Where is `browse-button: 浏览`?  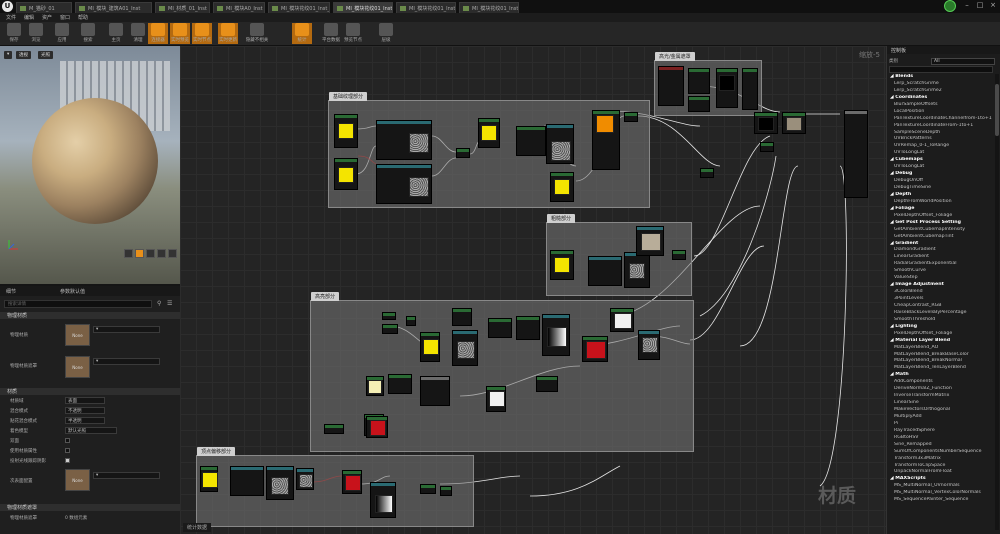 browse-button: 浏览 is located at coordinates (36, 33).